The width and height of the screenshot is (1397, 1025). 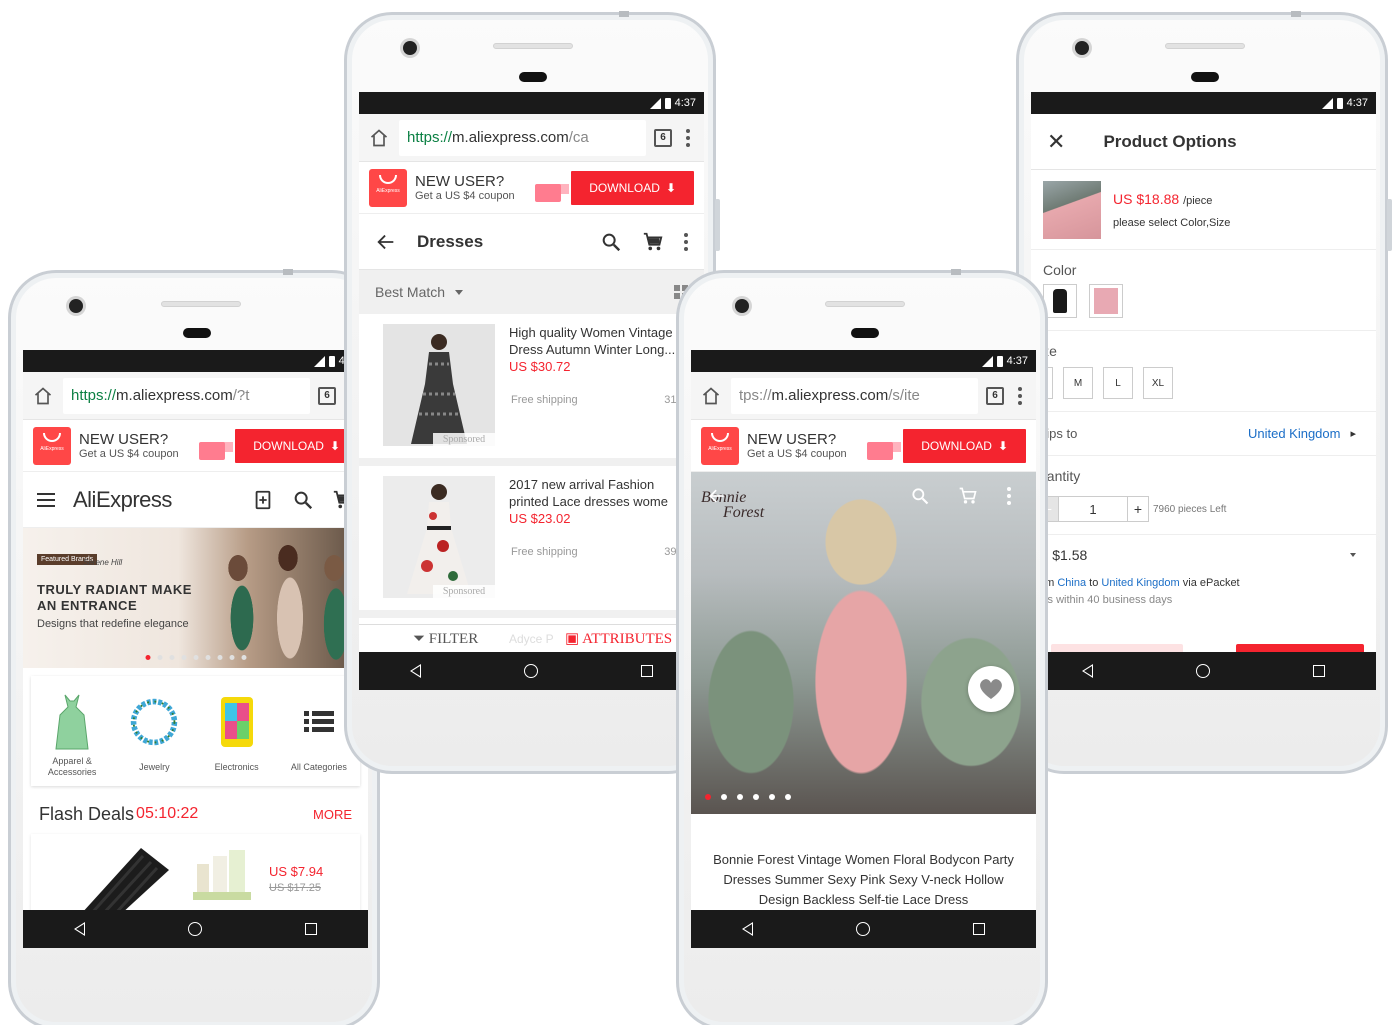 What do you see at coordinates (1211, 583) in the screenshot?
I see `ship-via: via ePacket` at bounding box center [1211, 583].